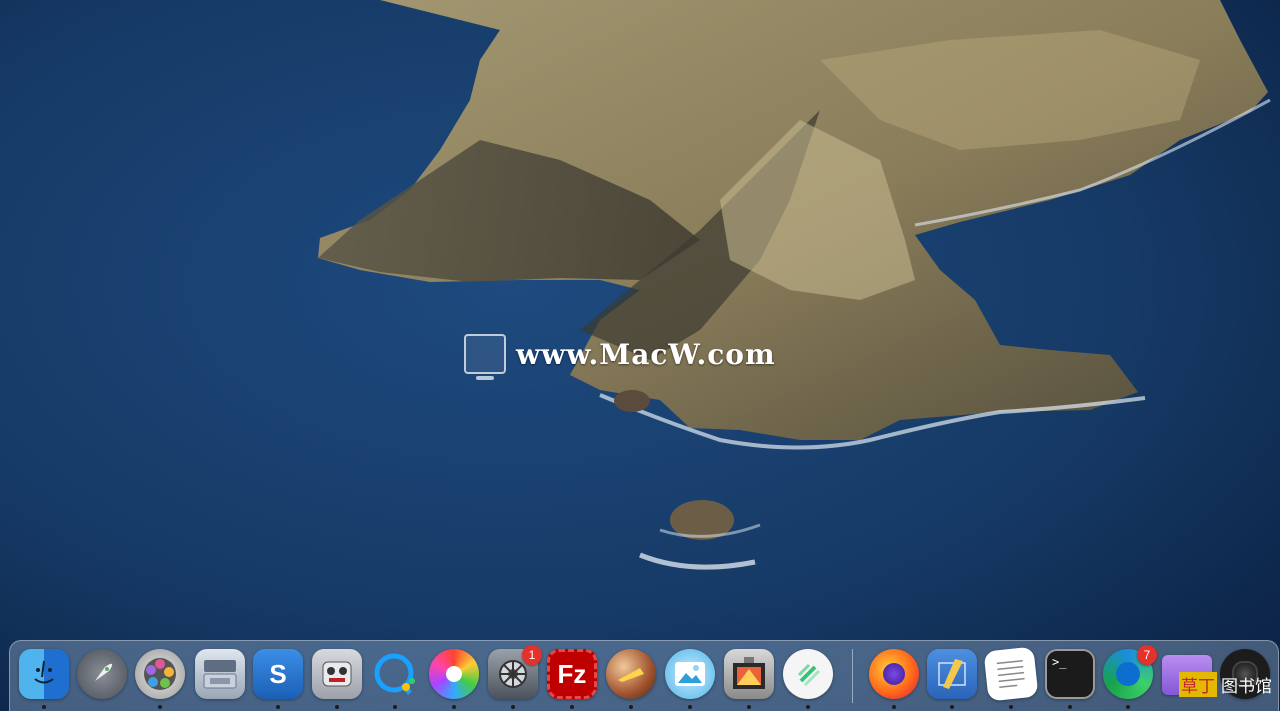 The width and height of the screenshot is (1280, 711). What do you see at coordinates (278, 674) in the screenshot?
I see `s-letter-icon: S` at bounding box center [278, 674].